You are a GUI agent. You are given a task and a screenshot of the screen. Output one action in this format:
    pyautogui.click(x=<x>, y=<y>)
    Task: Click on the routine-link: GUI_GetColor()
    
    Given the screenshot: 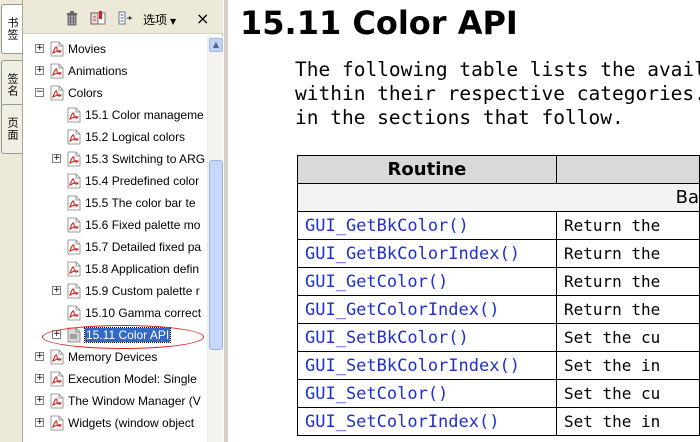 What is the action you would take?
    pyautogui.click(x=427, y=281)
    